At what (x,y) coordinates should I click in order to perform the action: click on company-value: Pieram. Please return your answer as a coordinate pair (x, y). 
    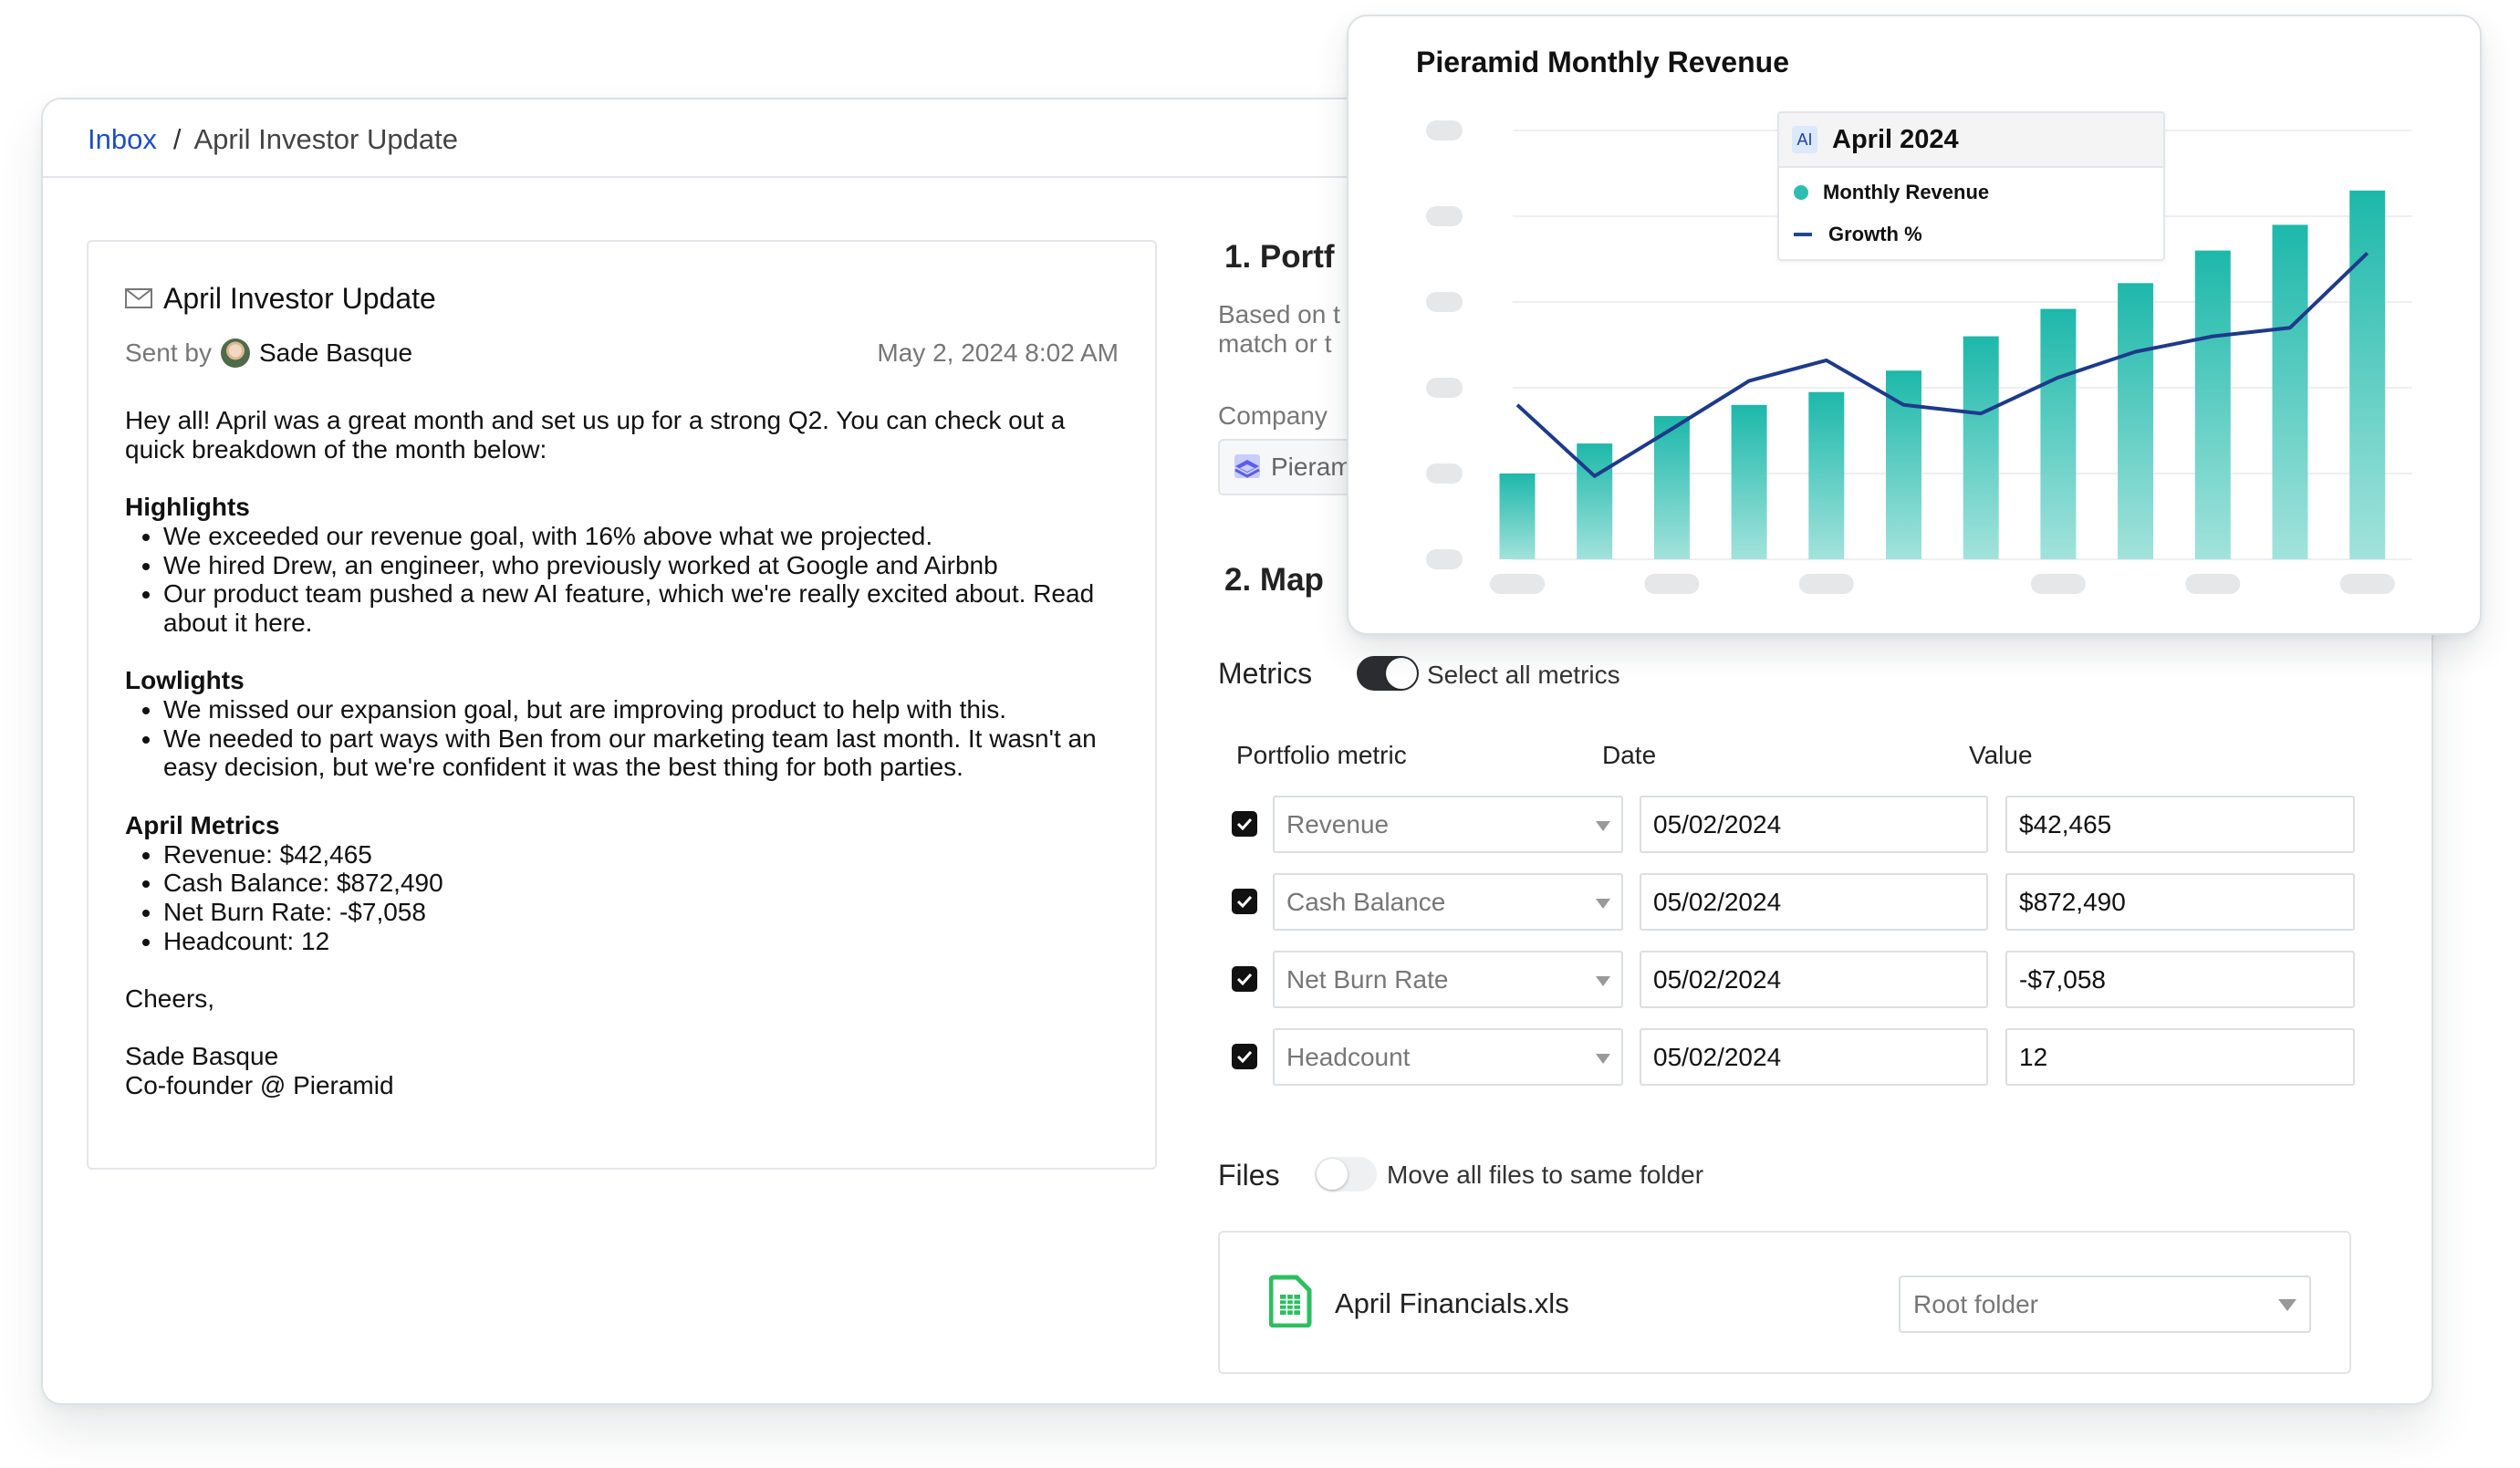
    Looking at the image, I should click on (1311, 467).